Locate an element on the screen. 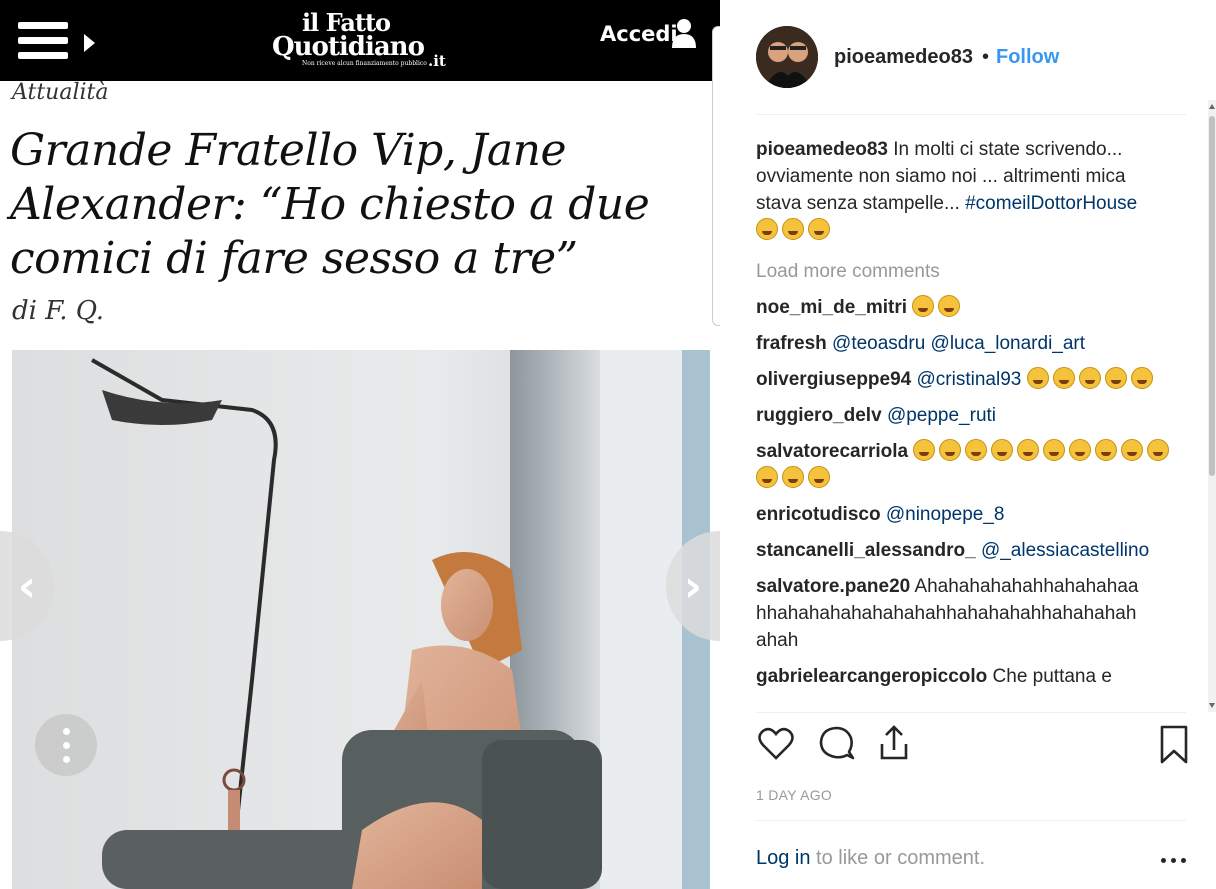  footer-divider is located at coordinates (971, 820).